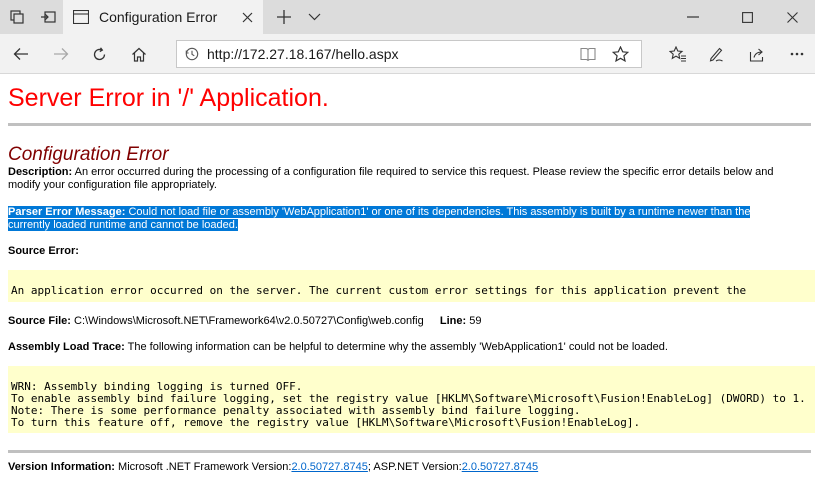 The image size is (815, 496). Describe the element at coordinates (284, 17) in the screenshot. I see `new-tab-icon` at that location.